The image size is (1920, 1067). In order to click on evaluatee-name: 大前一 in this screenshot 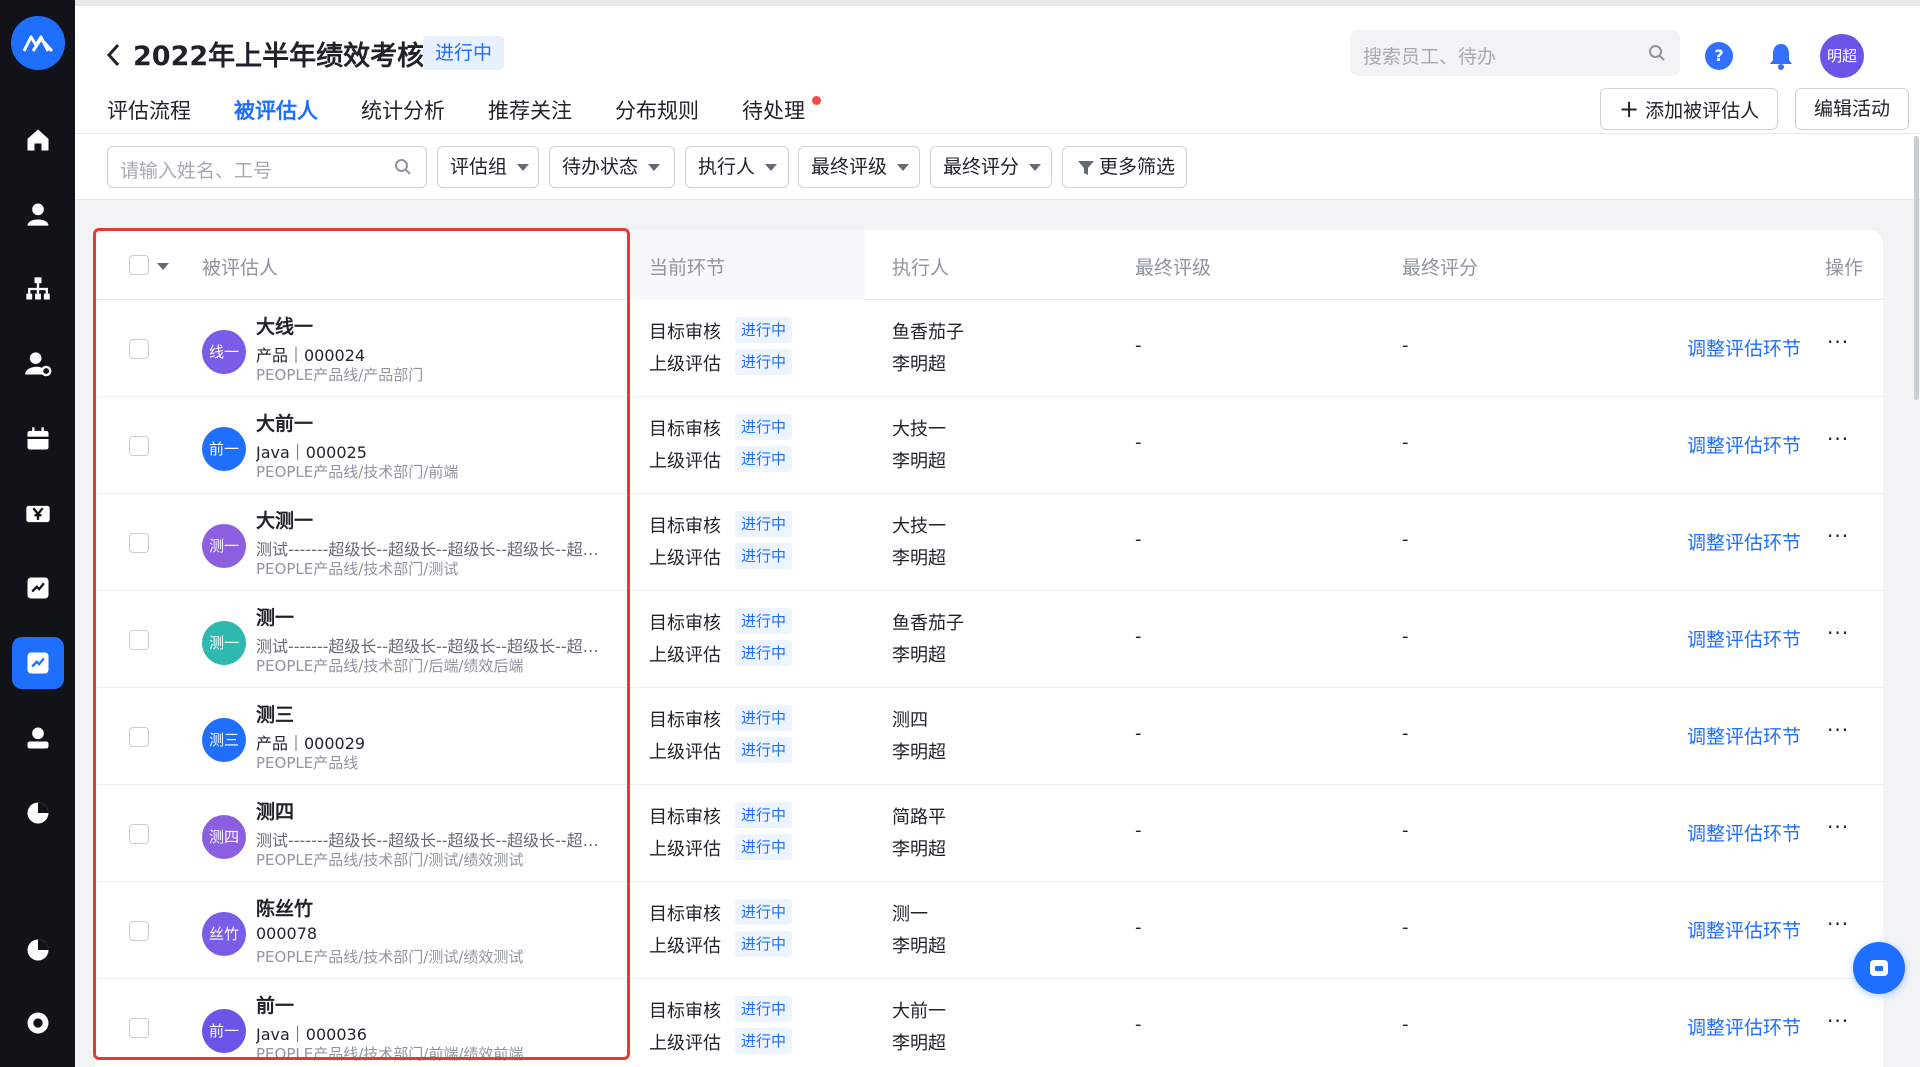, I will do `click(285, 424)`.